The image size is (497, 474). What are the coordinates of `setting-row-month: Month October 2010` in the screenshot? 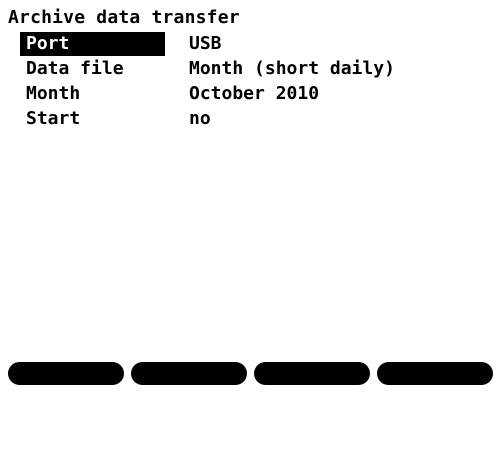 It's located at (250, 94).